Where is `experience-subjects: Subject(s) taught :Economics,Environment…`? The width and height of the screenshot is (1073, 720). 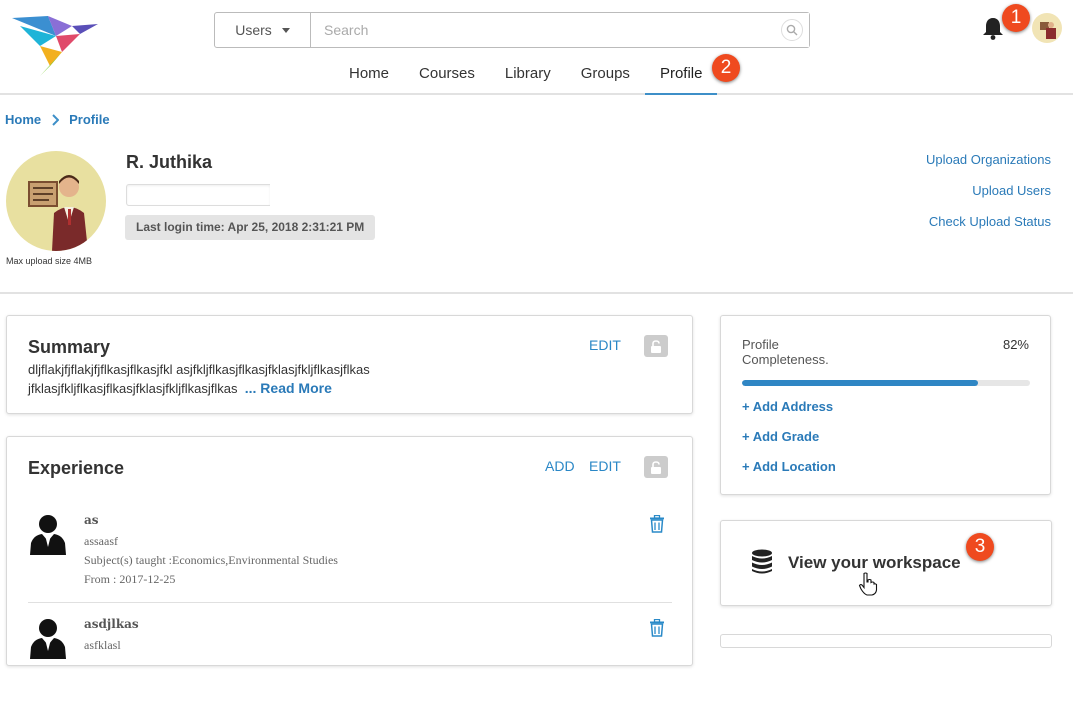 experience-subjects: Subject(s) taught :Economics,Environment… is located at coordinates (211, 560).